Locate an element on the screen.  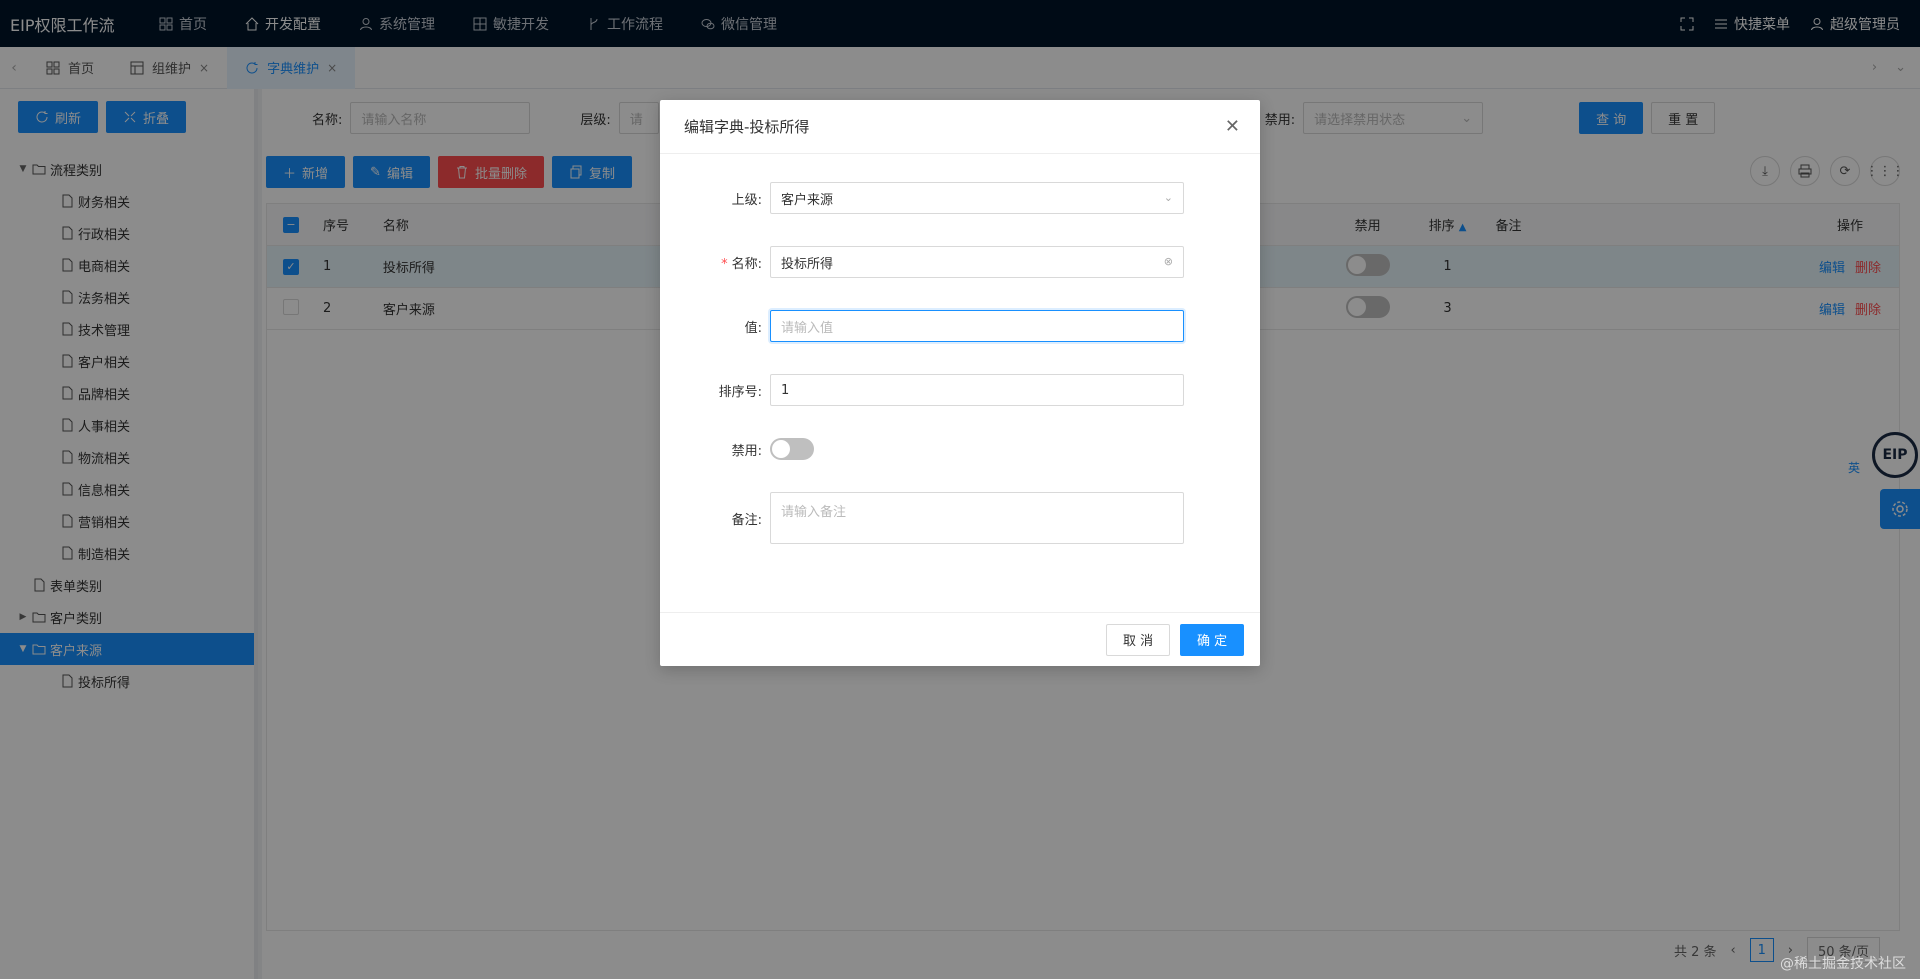
dialog-footer: 取 消 确 定 is located at coordinates (960, 639).